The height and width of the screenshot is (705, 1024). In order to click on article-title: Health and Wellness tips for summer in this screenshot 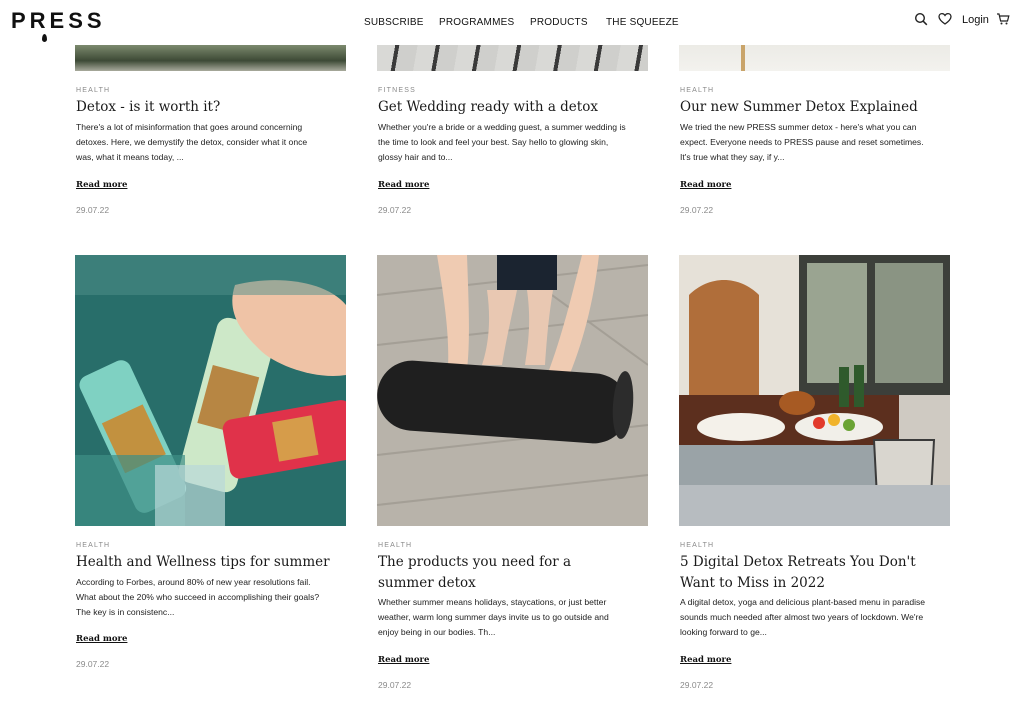, I will do `click(211, 562)`.